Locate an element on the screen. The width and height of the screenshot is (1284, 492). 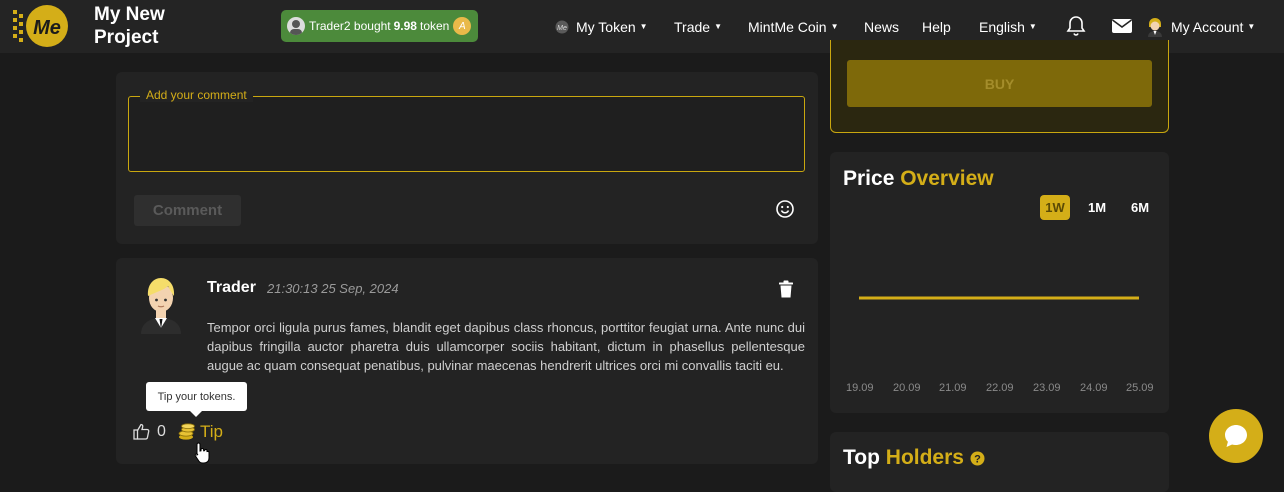
ticker-amount: 9.98 is located at coordinates (405, 26).